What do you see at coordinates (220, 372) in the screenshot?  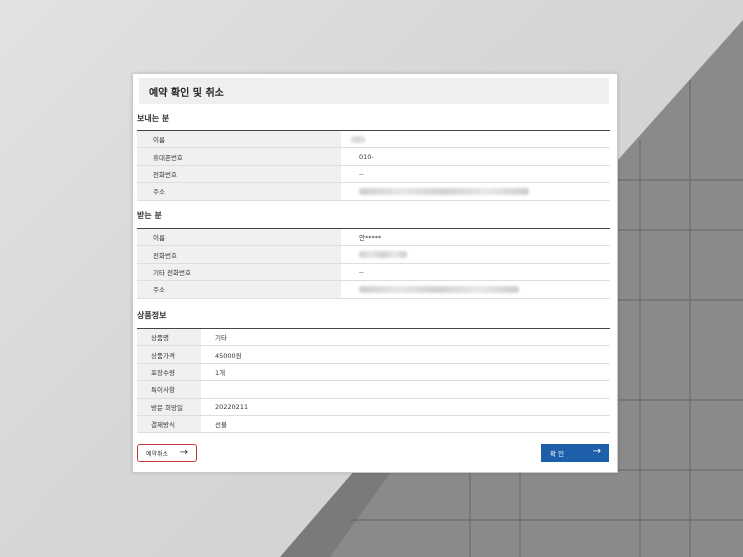 I see `product-quantity-value: 1개` at bounding box center [220, 372].